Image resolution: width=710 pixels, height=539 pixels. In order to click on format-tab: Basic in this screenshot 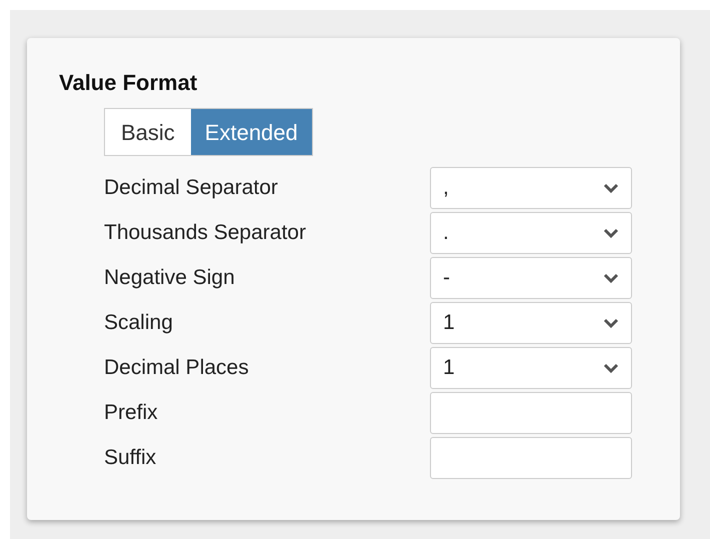, I will do `click(148, 132)`.